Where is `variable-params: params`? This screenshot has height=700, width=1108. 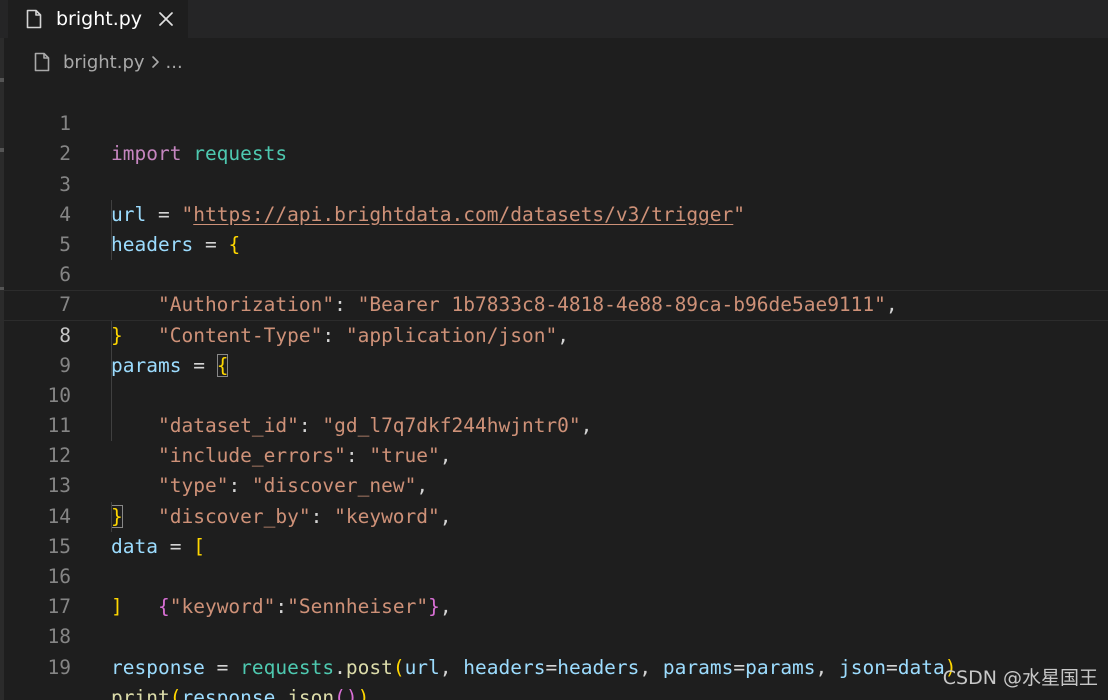 variable-params: params is located at coordinates (780, 667).